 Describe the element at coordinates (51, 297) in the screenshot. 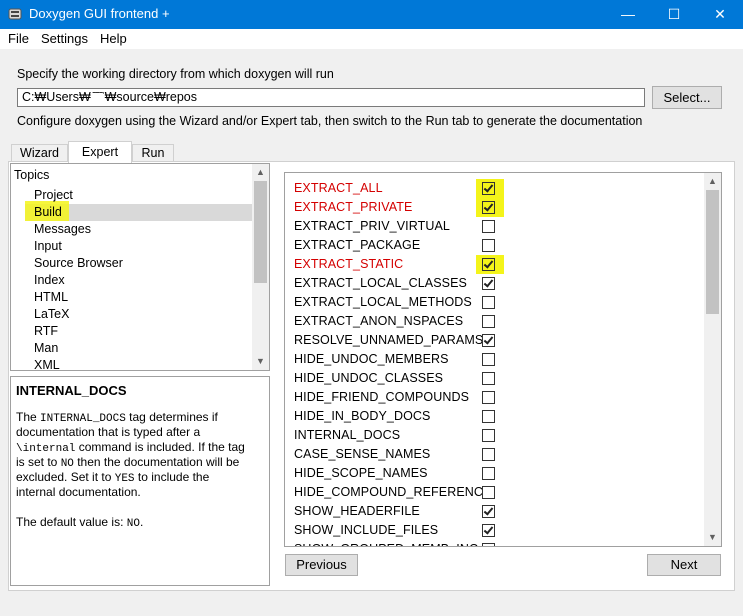

I see `topic-html: HTML` at that location.